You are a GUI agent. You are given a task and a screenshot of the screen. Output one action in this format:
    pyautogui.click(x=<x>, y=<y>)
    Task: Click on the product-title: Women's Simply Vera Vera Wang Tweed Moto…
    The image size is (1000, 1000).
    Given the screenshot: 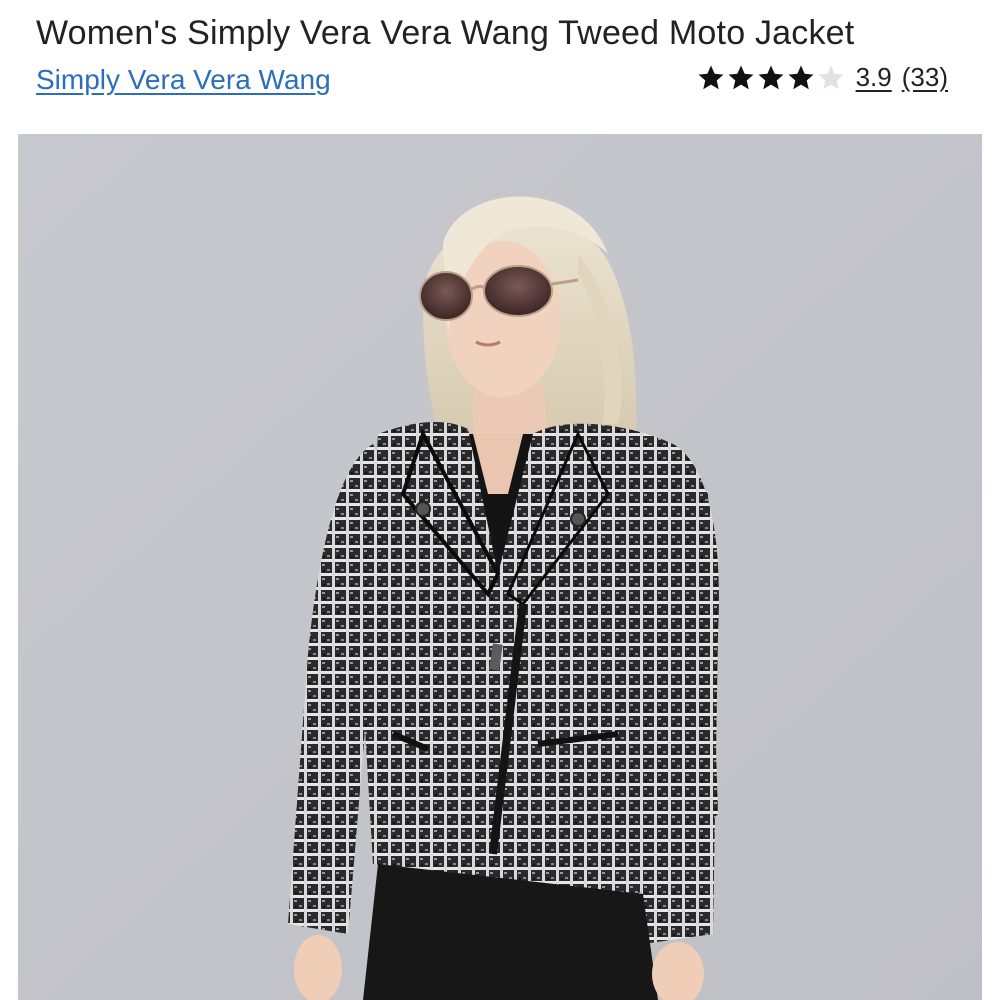 What is the action you would take?
    pyautogui.click(x=445, y=33)
    